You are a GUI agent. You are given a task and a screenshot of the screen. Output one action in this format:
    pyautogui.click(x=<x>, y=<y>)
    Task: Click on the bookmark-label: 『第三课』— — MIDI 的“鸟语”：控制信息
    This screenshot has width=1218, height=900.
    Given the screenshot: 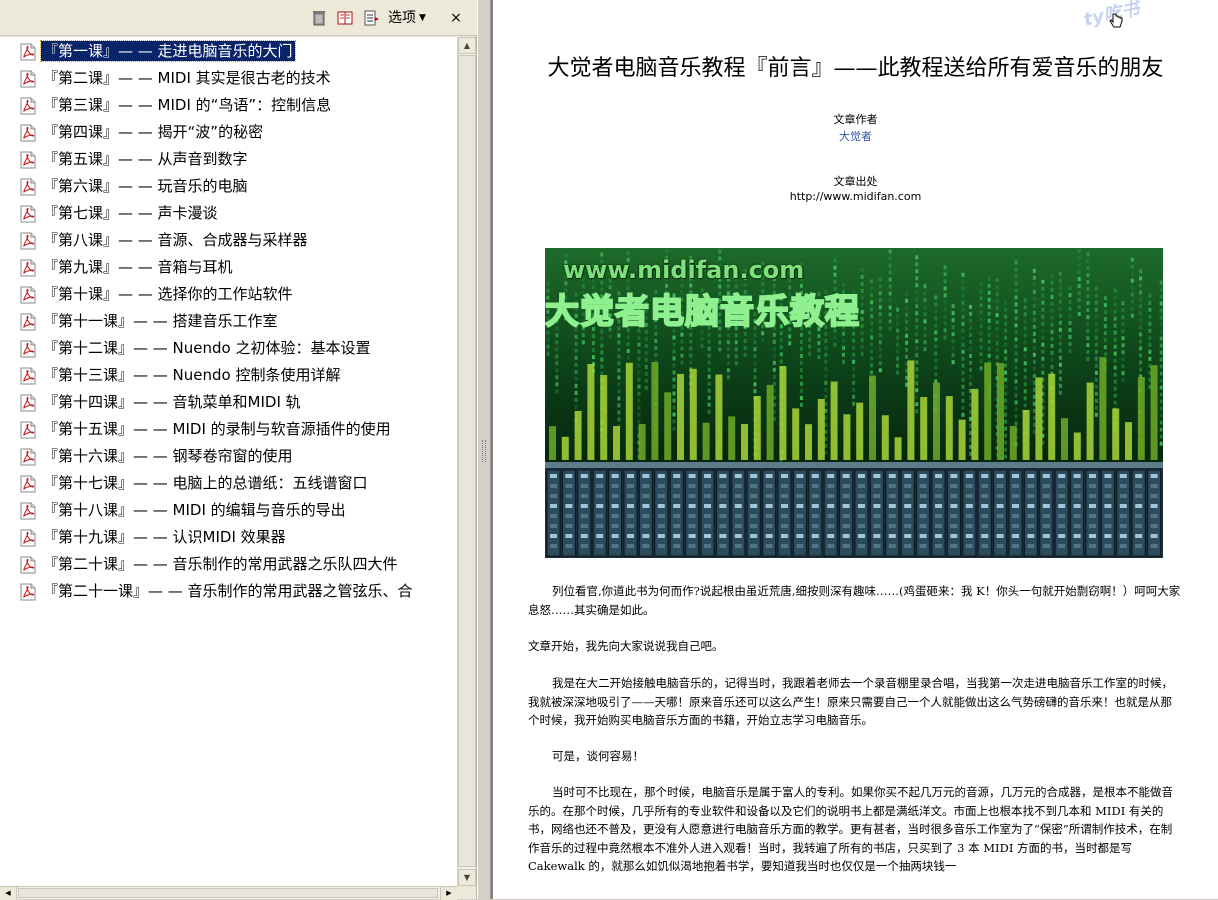 What is the action you would take?
    pyautogui.click(x=187, y=105)
    